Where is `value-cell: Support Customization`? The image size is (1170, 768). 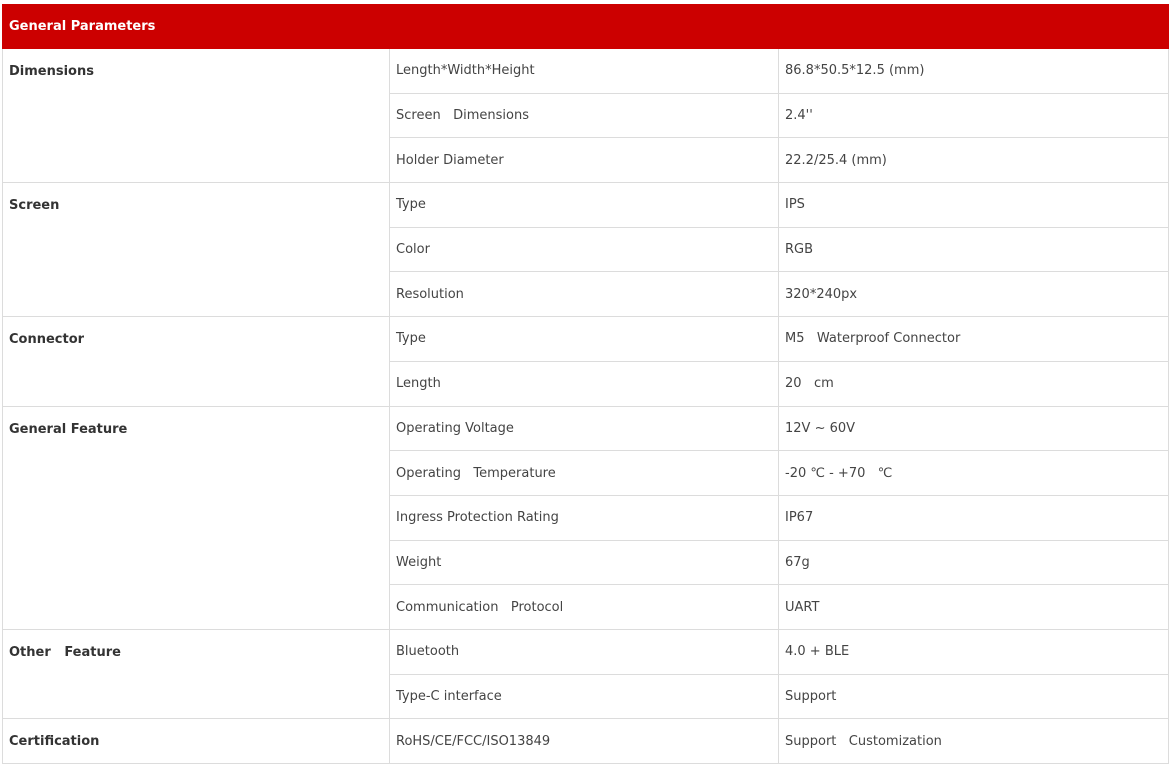
value-cell: Support Customization is located at coordinates (973, 741).